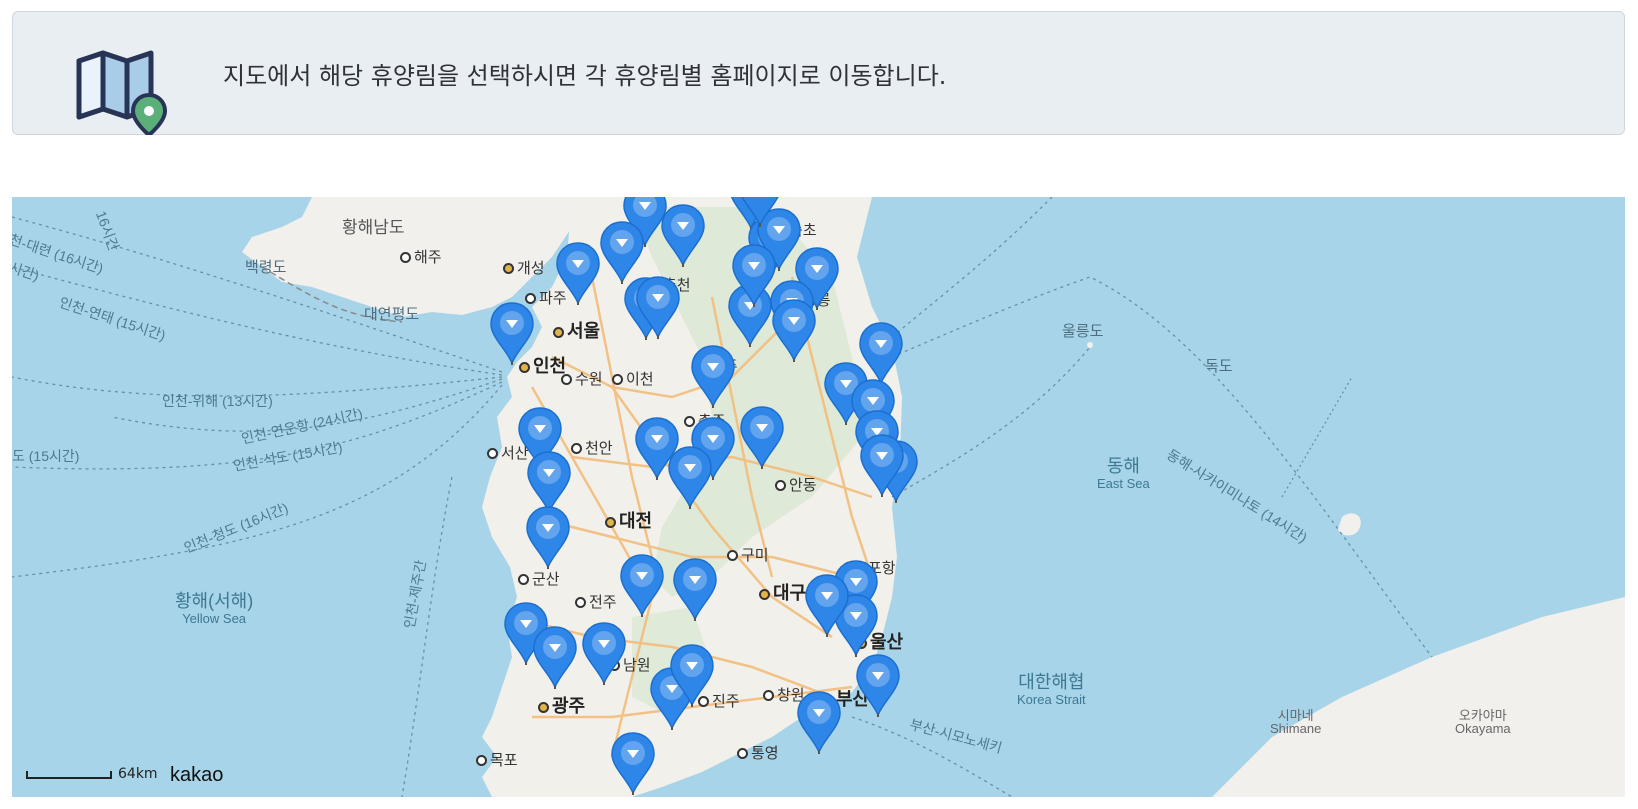 The width and height of the screenshot is (1638, 809). I want to click on island-label: 대연평도, so click(392, 314).